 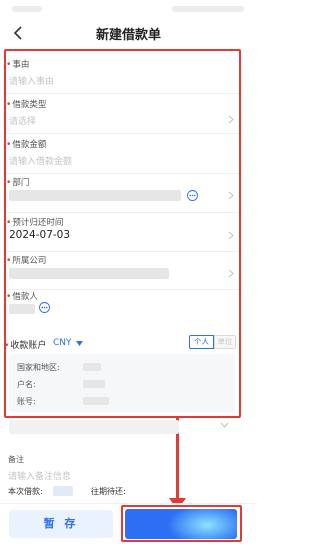 I want to click on currency-select: CNY, so click(x=62, y=343).